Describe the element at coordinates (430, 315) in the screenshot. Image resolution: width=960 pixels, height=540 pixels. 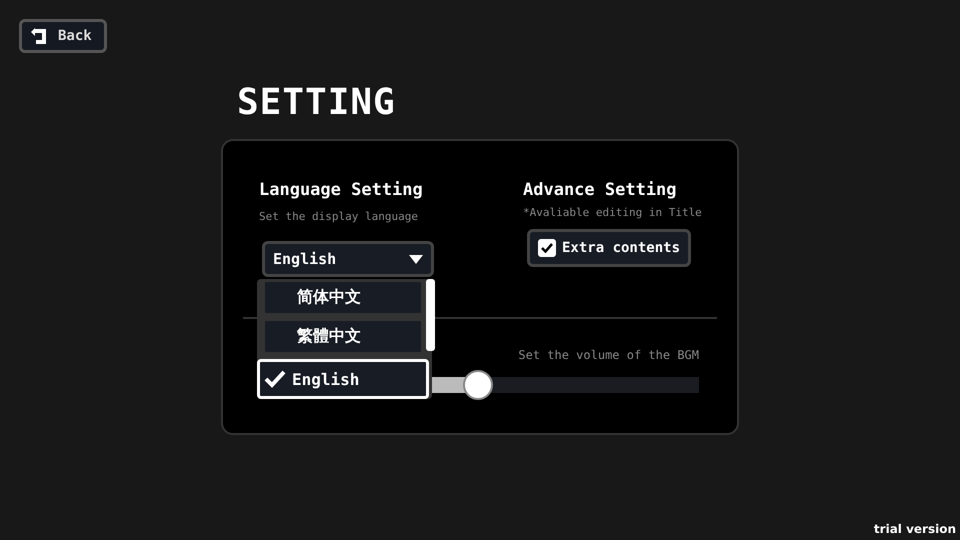
I see `scrollbar` at that location.